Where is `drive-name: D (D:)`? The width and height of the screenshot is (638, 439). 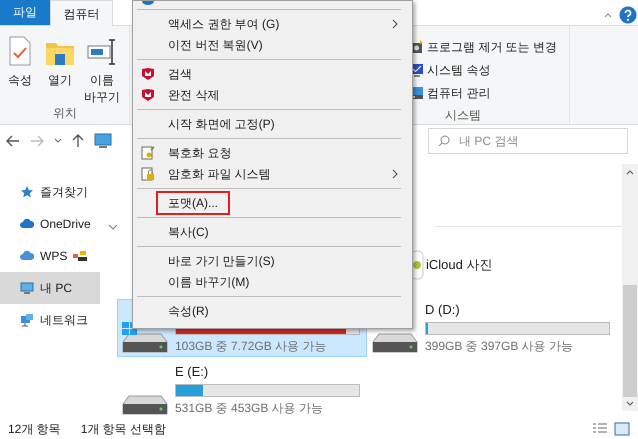
drive-name: D (D:) is located at coordinates (443, 310).